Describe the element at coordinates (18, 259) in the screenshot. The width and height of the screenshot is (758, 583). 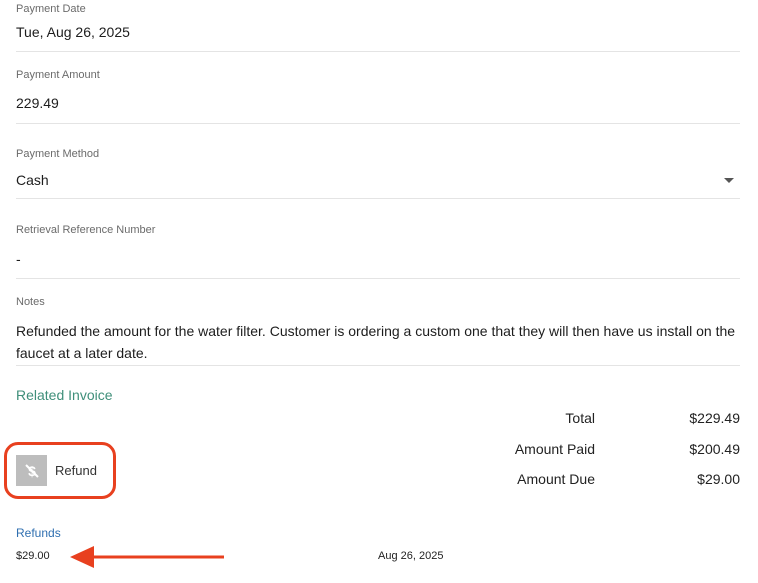
I see `retrieval-reference-value: -` at that location.